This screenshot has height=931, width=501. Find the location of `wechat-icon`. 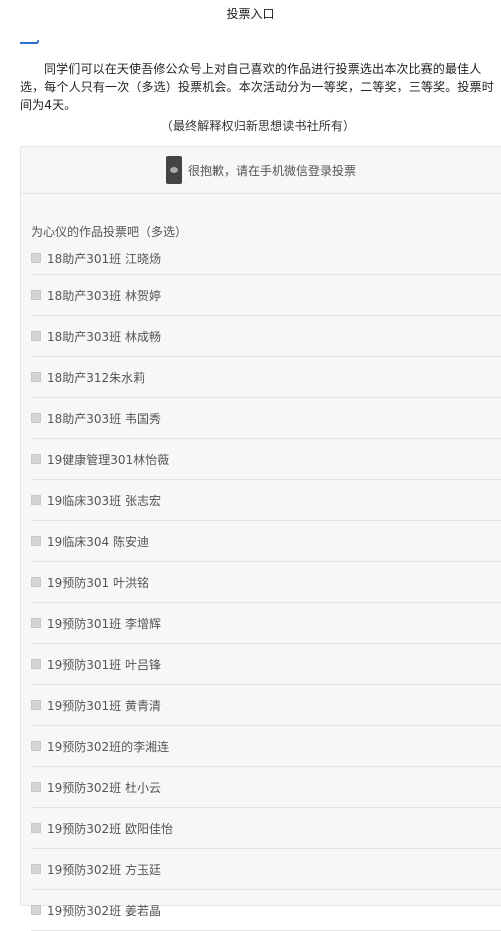

wechat-icon is located at coordinates (173, 170).